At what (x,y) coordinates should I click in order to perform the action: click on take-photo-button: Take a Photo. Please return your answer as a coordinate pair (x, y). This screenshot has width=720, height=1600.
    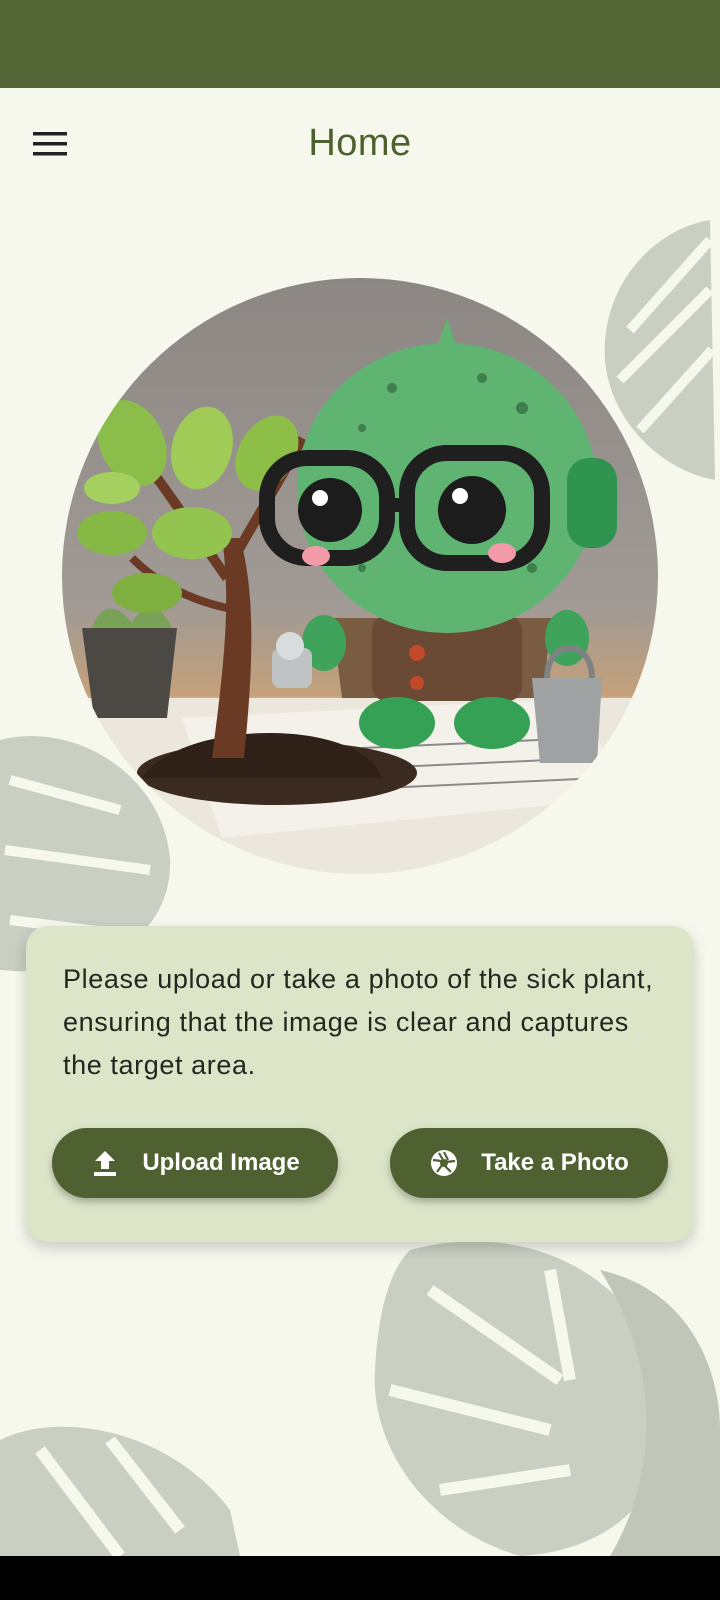
    Looking at the image, I should click on (529, 1163).